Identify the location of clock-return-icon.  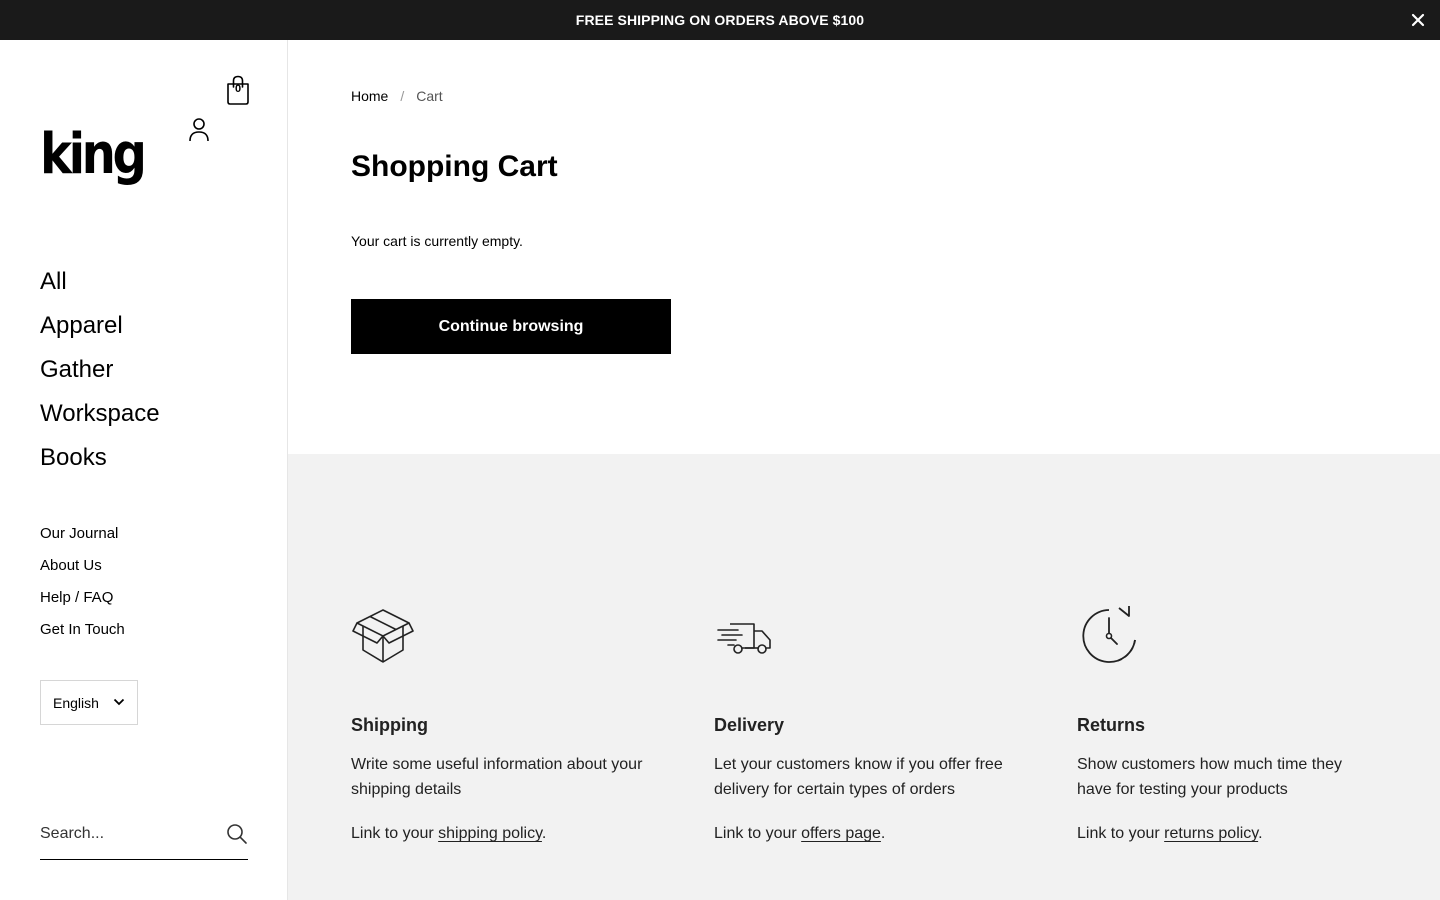
(1109, 634).